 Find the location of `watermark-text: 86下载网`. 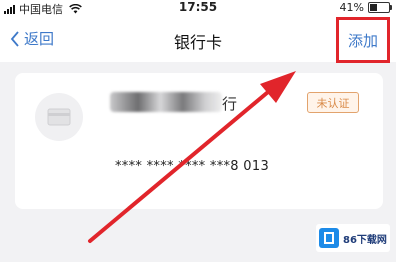

watermark-text: 86下载网 is located at coordinates (365, 240).